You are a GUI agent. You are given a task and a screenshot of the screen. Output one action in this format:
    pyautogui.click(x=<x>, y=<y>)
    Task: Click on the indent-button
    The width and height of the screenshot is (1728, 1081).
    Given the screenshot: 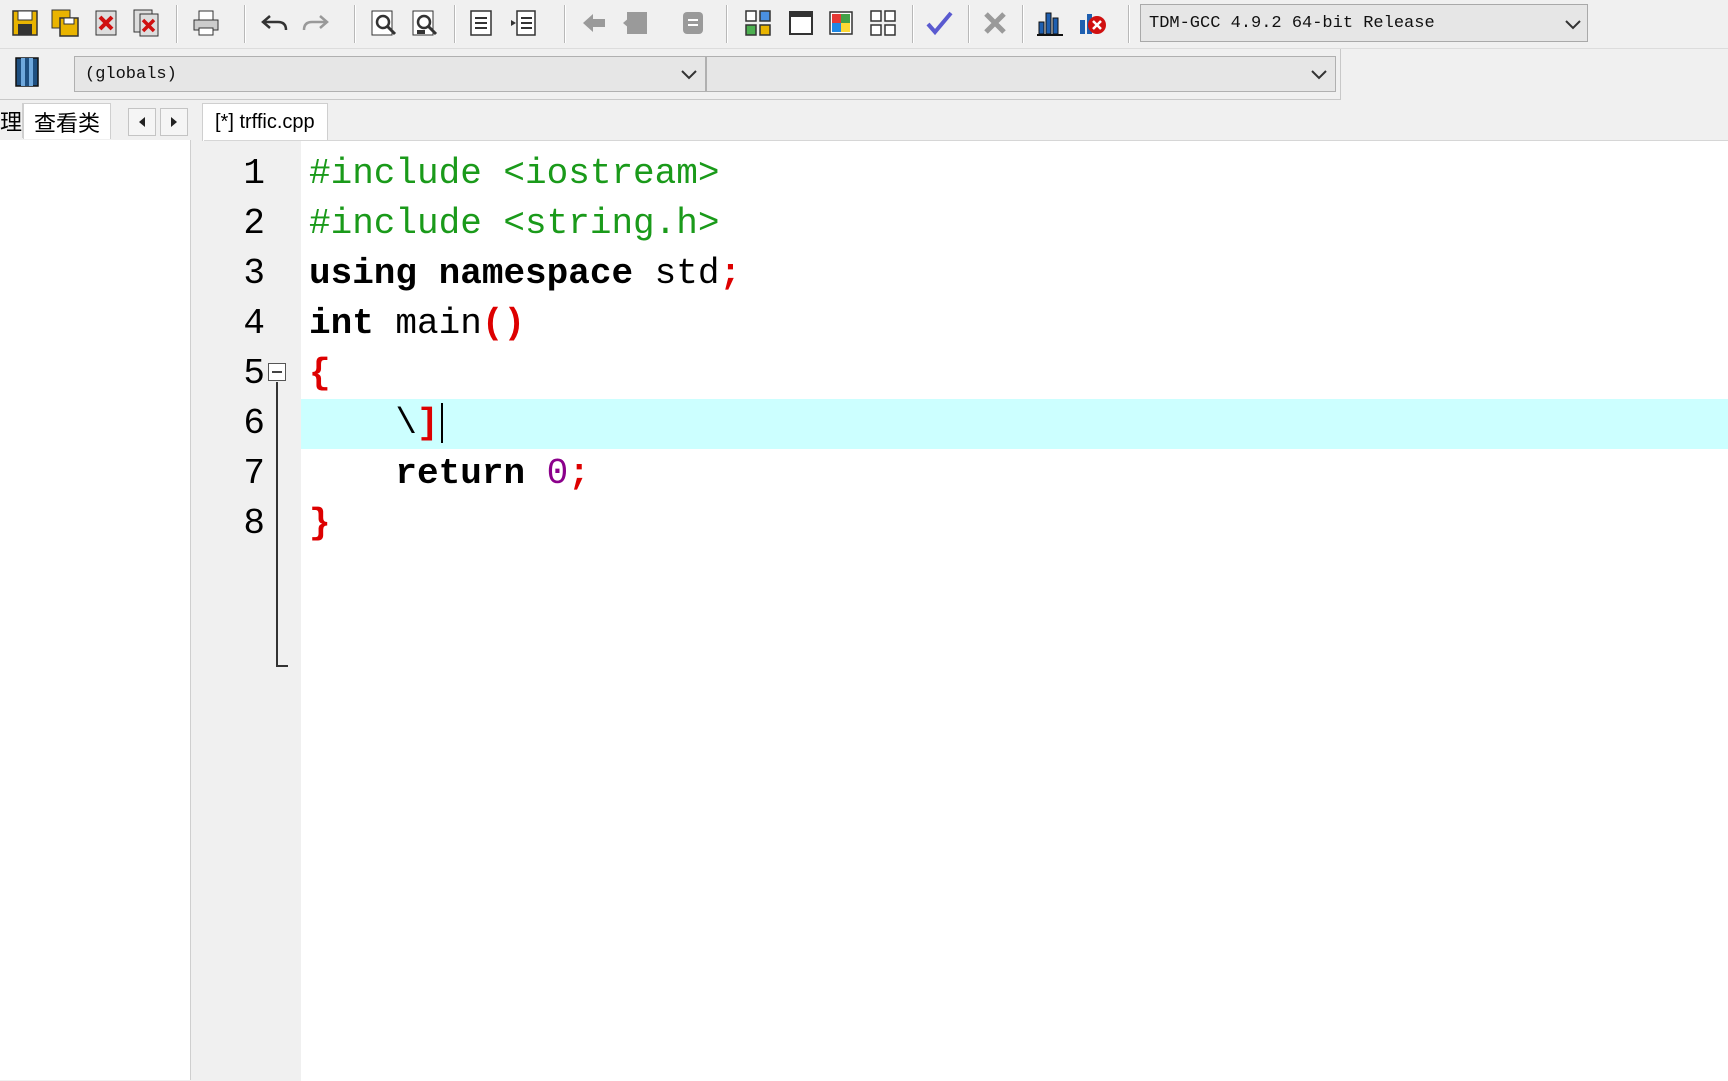 What is the action you would take?
    pyautogui.click(x=481, y=23)
    